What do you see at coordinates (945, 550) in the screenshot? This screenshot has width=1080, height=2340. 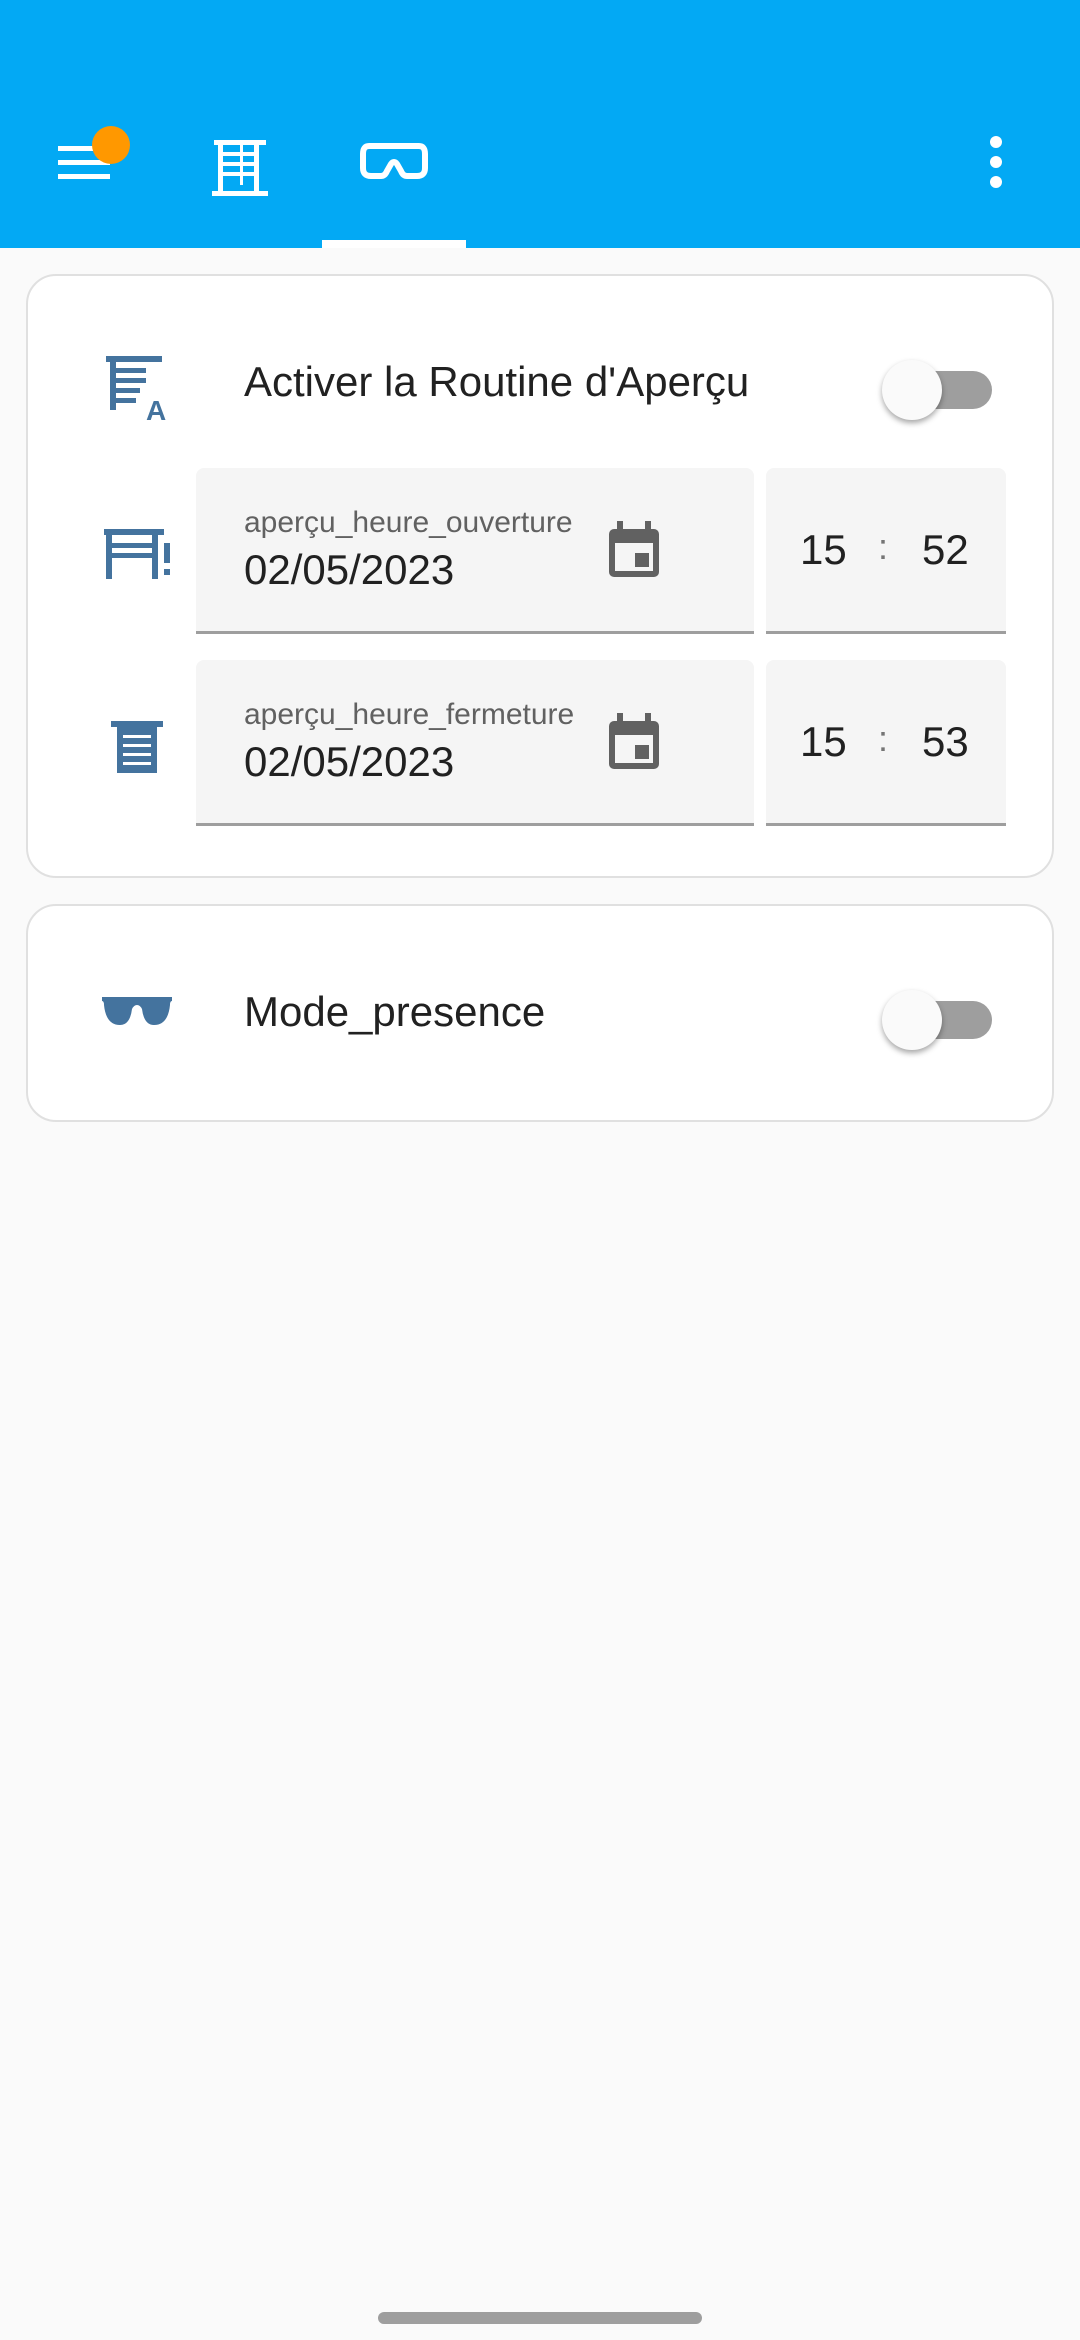 I see `opening-minute: 52` at bounding box center [945, 550].